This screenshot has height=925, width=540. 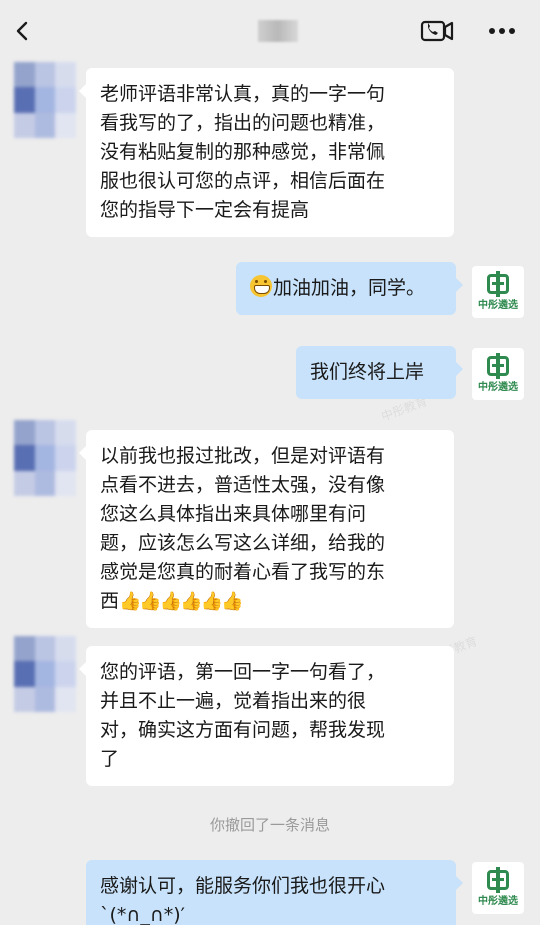 I want to click on message-bubble-outgoing: 加油加油，同学。, so click(x=349, y=288).